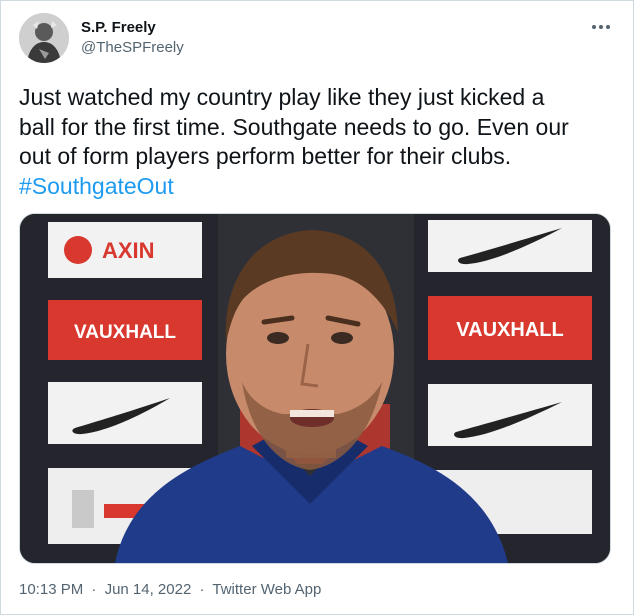 This screenshot has width=634, height=615. Describe the element at coordinates (266, 589) in the screenshot. I see `tweet-source: Twitter Web App` at that location.